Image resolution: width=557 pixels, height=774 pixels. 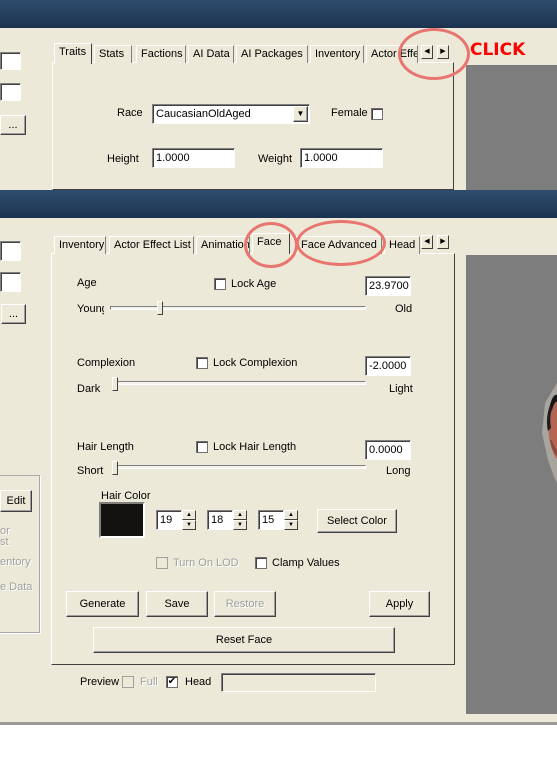 I want to click on tab-traits: Traits, so click(x=73, y=53).